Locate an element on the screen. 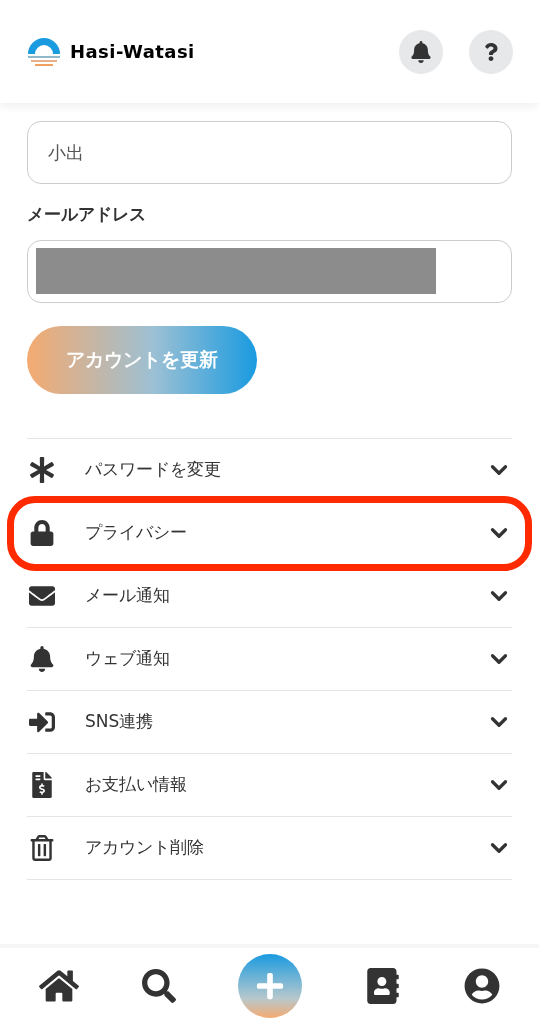 This screenshot has height=1024, width=539. logo-icon is located at coordinates (44, 51).